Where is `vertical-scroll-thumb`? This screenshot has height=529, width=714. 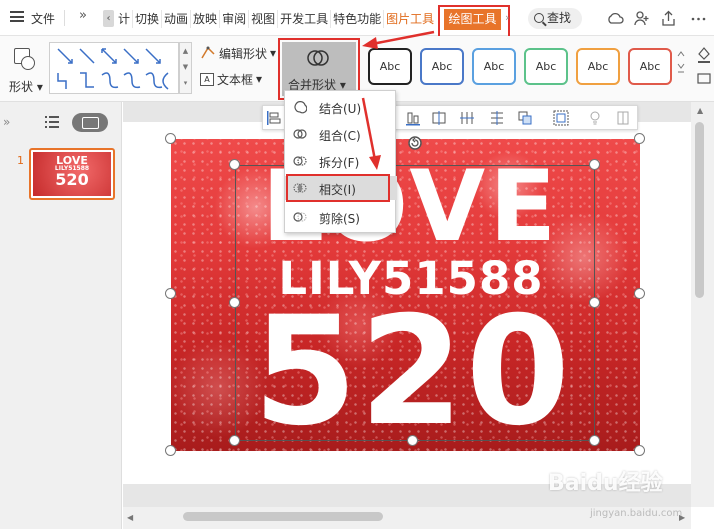
vertical-scroll-thumb is located at coordinates (699, 210).